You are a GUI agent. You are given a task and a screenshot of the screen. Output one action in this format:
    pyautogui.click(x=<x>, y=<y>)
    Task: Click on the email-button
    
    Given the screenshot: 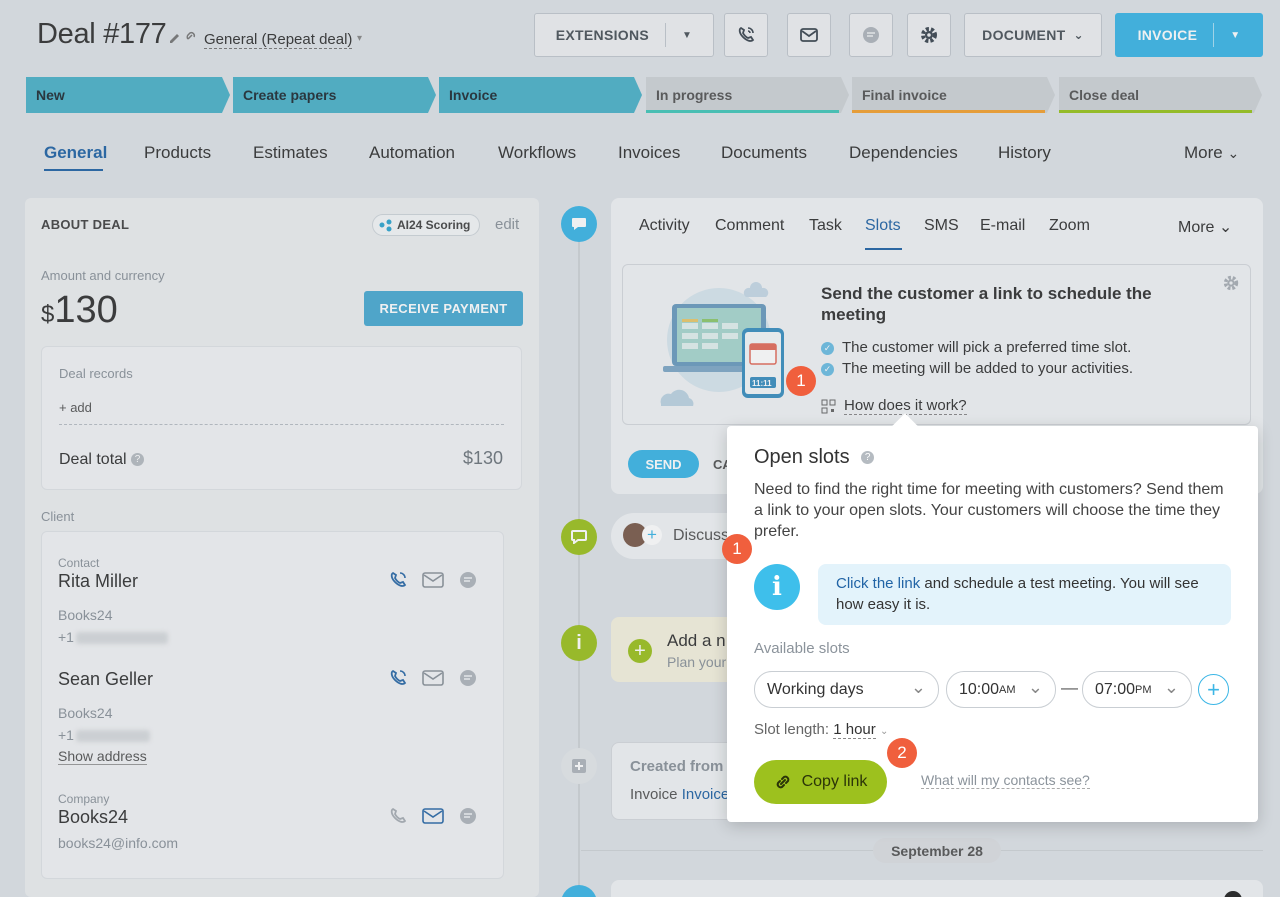 What is the action you would take?
    pyautogui.click(x=809, y=35)
    